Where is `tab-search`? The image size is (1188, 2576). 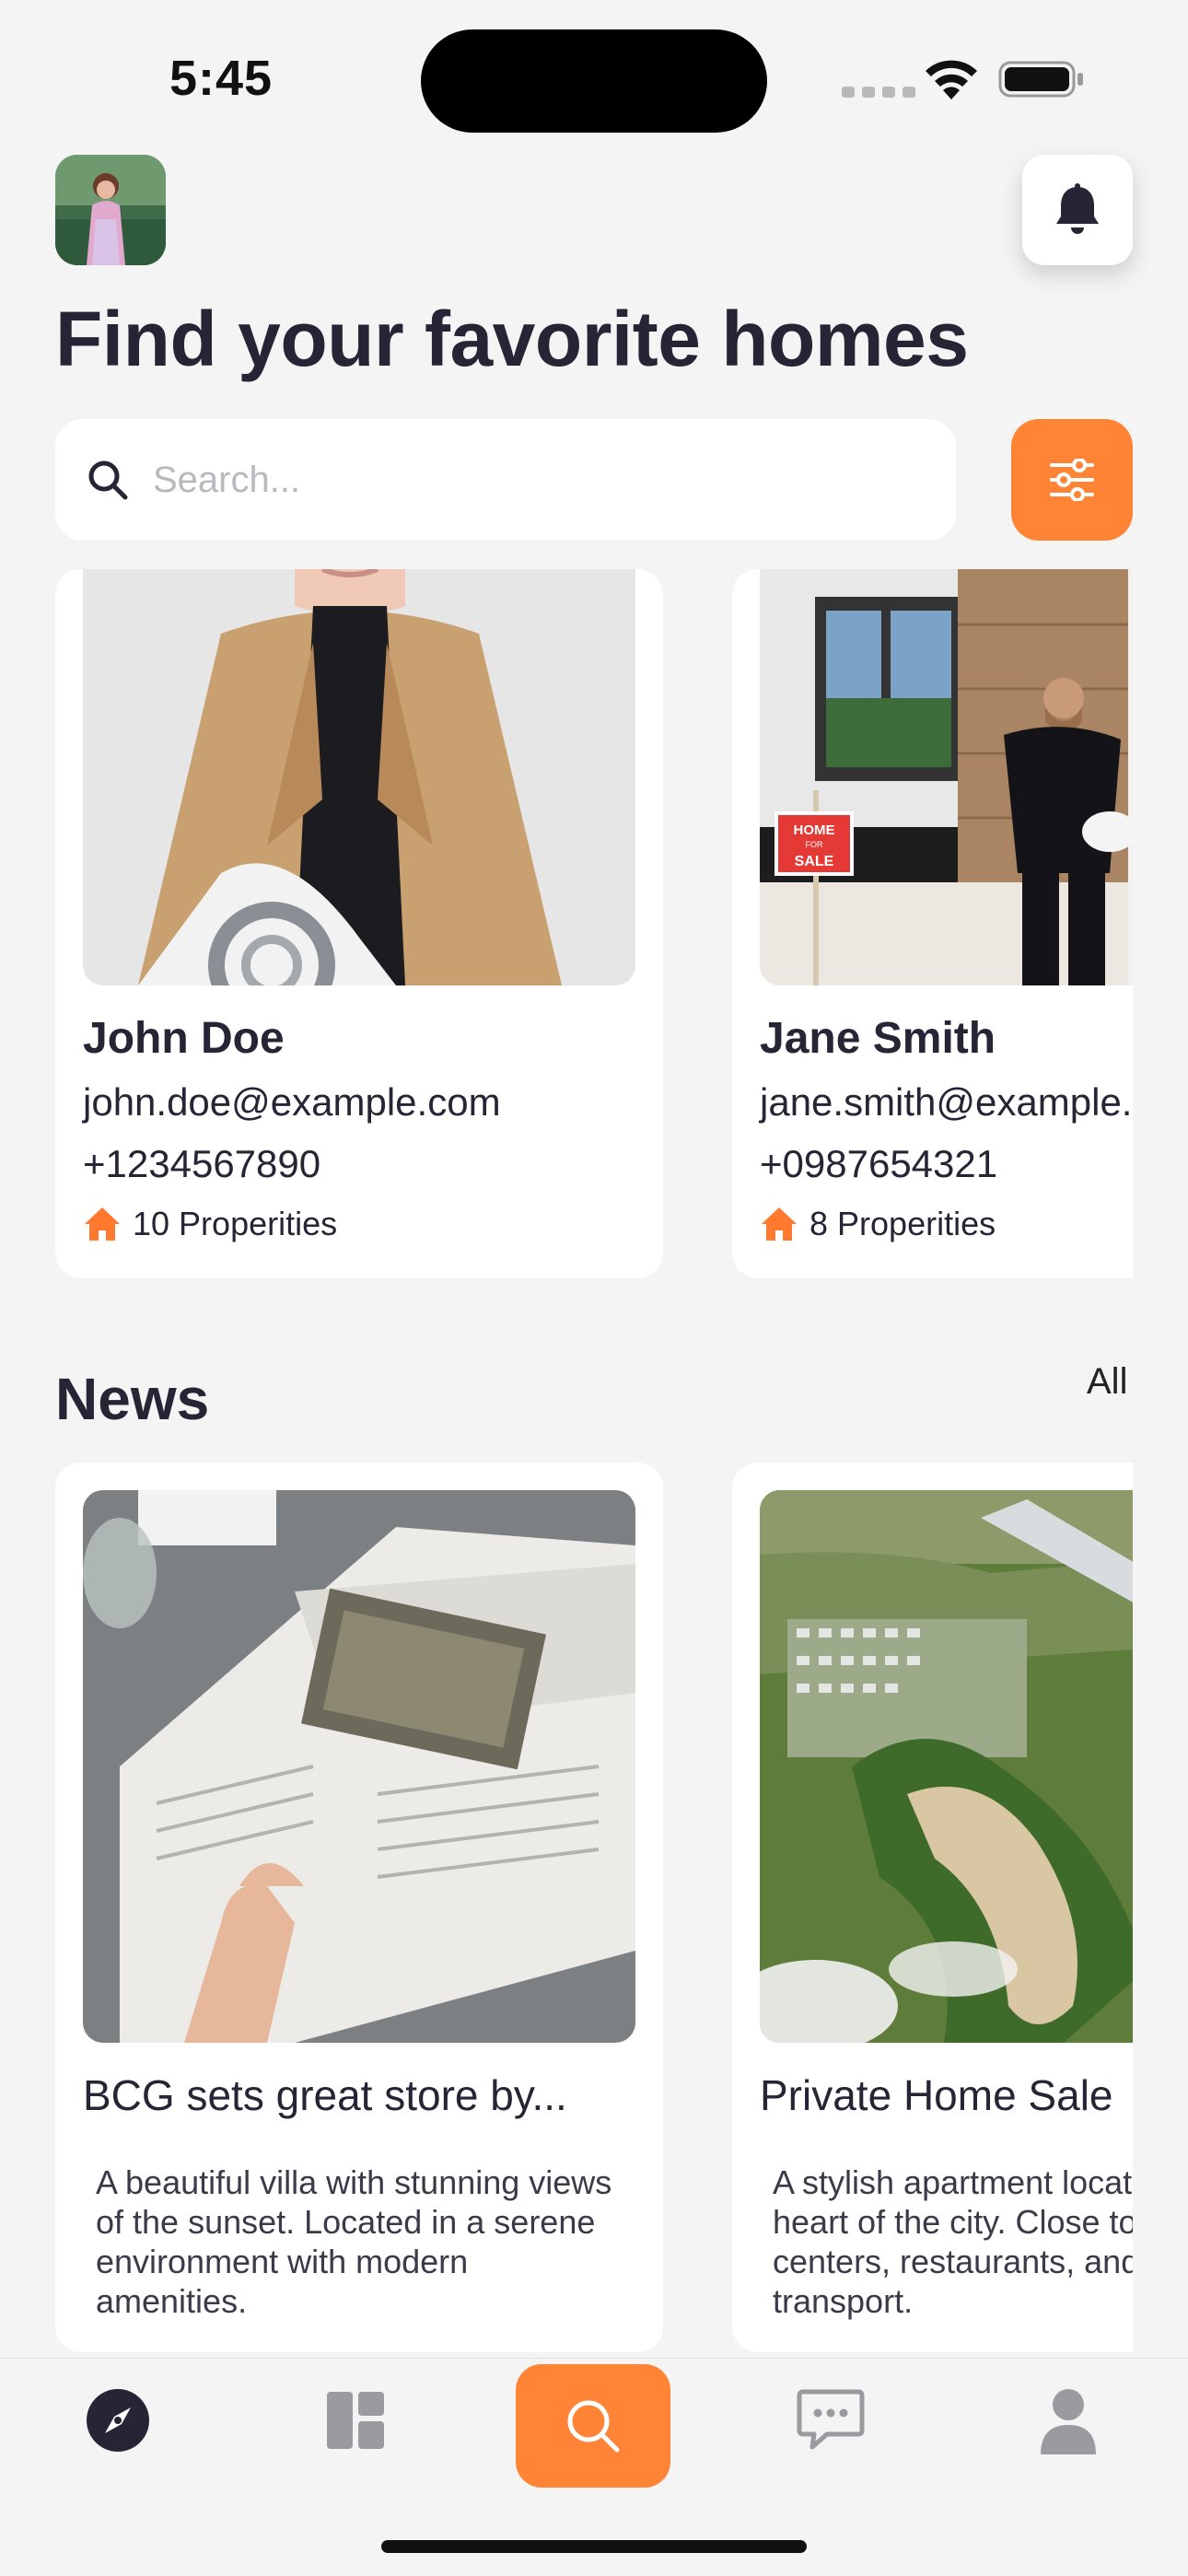 tab-search is located at coordinates (593, 2426).